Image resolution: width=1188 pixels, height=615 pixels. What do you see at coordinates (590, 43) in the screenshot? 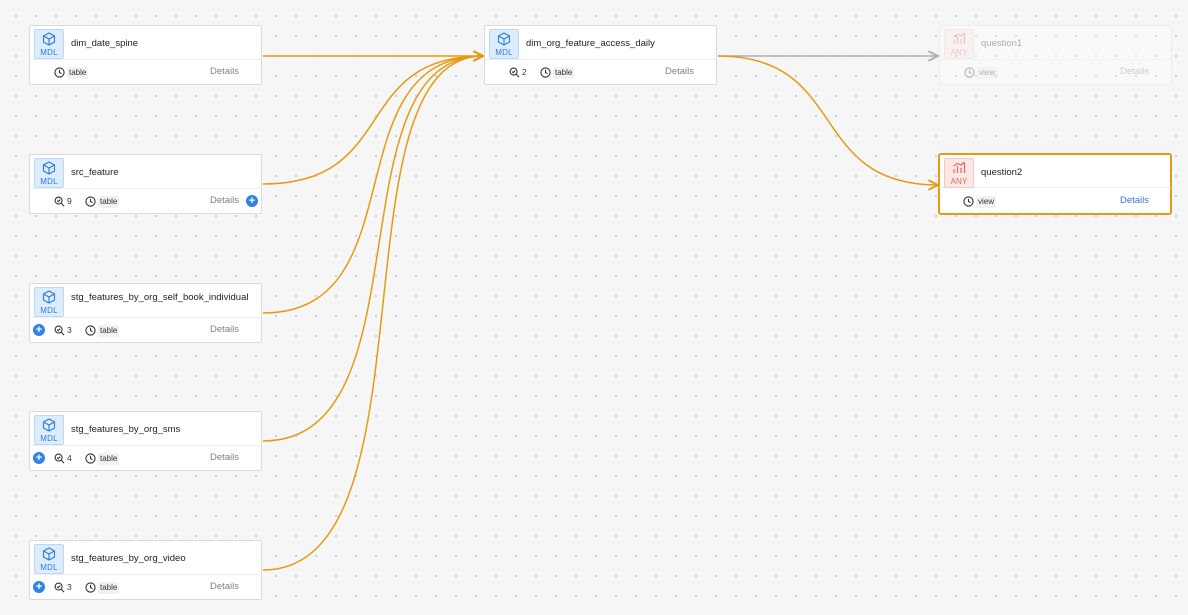
I see `node-title: dim_org_feature_access_daily` at bounding box center [590, 43].